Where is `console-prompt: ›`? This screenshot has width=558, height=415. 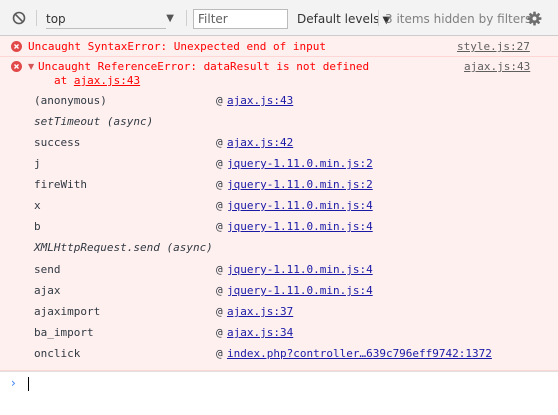 console-prompt: › is located at coordinates (279, 383).